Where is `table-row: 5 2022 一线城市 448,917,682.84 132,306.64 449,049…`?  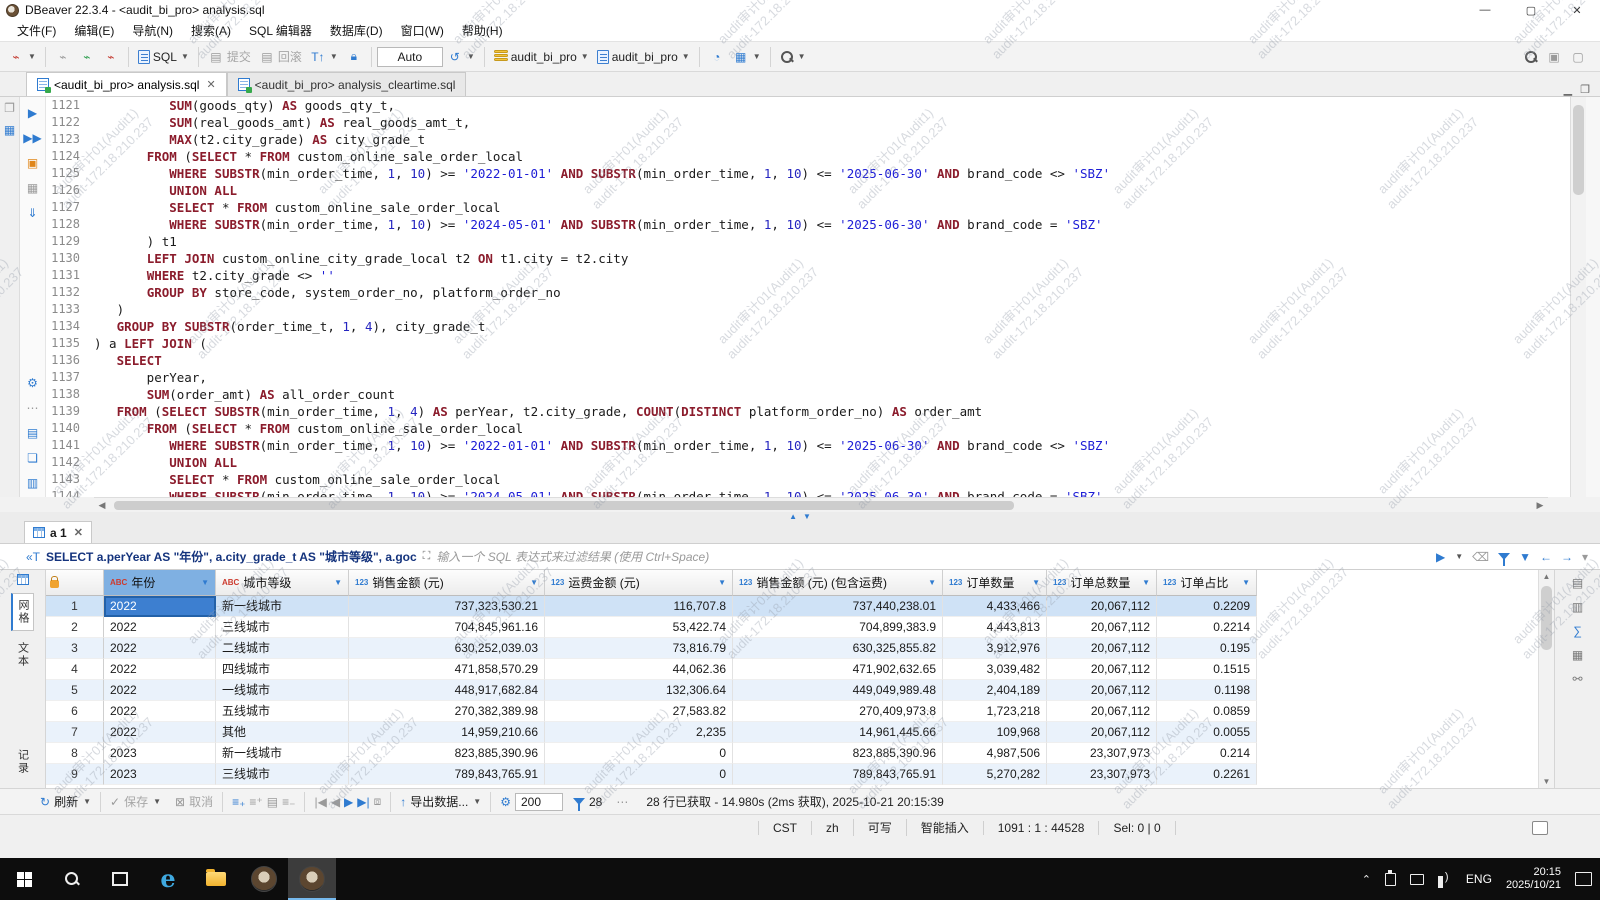 table-row: 5 2022 一线城市 448,917,682.84 132,306.64 449,049… is located at coordinates (792, 690).